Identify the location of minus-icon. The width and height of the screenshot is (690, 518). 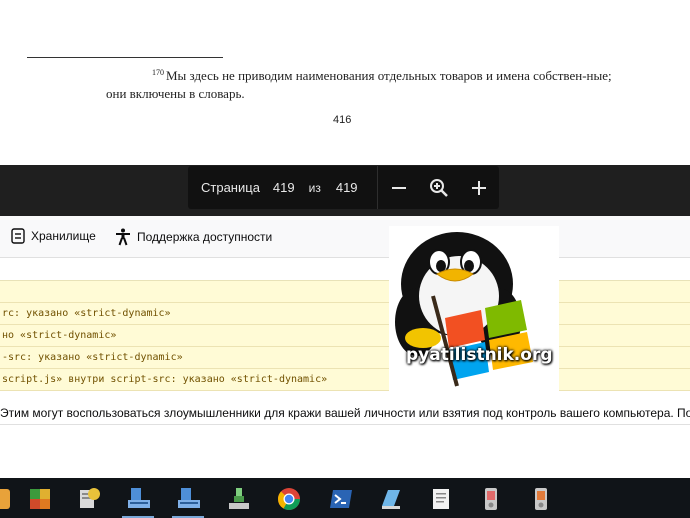
(399, 187).